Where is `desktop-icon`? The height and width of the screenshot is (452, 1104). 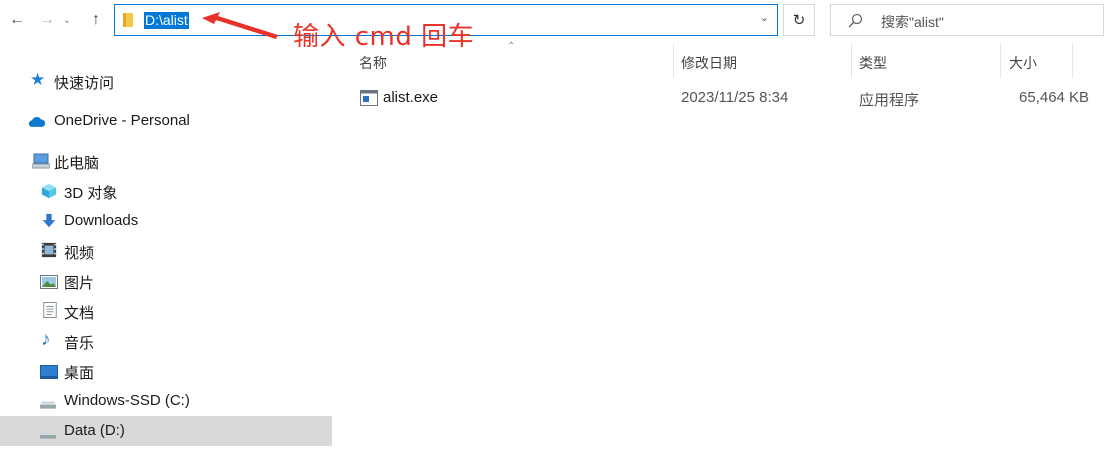 desktop-icon is located at coordinates (49, 372).